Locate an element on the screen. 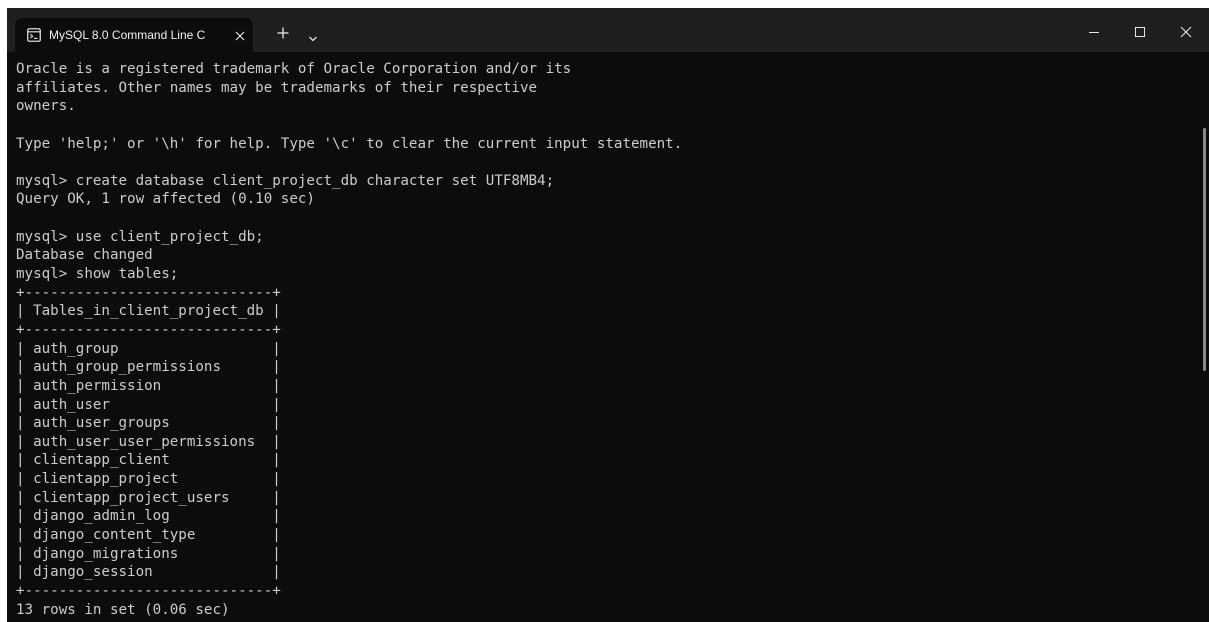 This screenshot has width=1209, height=622. terminal-line: | django_migrations | is located at coordinates (148, 553).